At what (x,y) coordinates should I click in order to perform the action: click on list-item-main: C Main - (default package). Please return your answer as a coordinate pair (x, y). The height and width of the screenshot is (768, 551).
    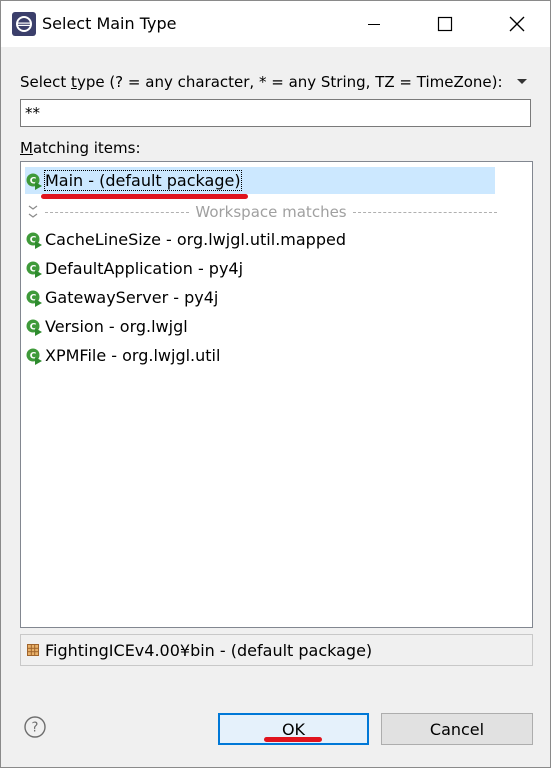
    Looking at the image, I should click on (260, 180).